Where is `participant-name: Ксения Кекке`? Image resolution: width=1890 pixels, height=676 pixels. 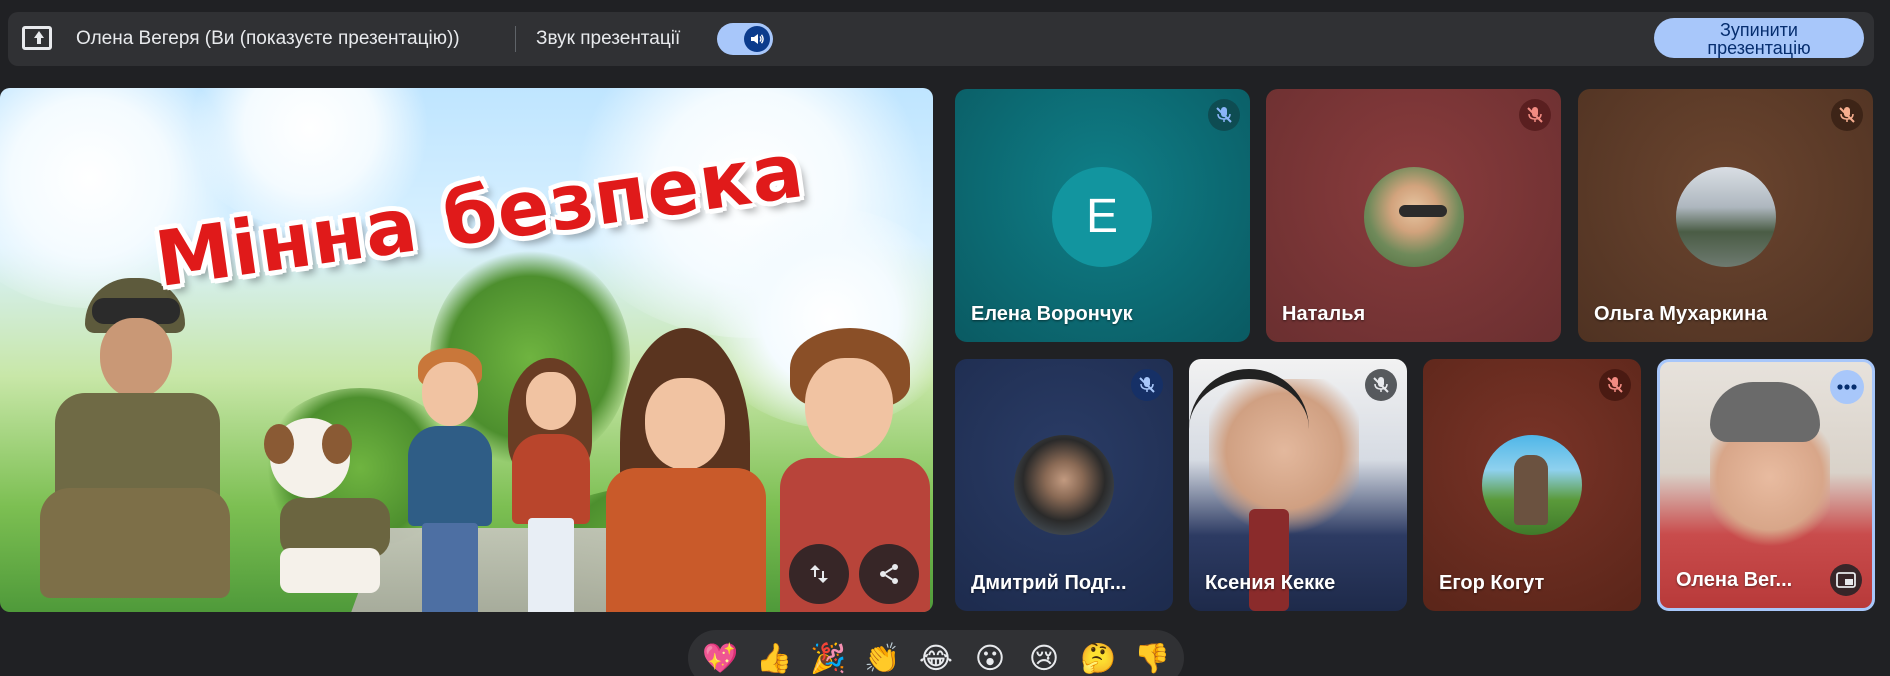 participant-name: Ксения Кекке is located at coordinates (1270, 583).